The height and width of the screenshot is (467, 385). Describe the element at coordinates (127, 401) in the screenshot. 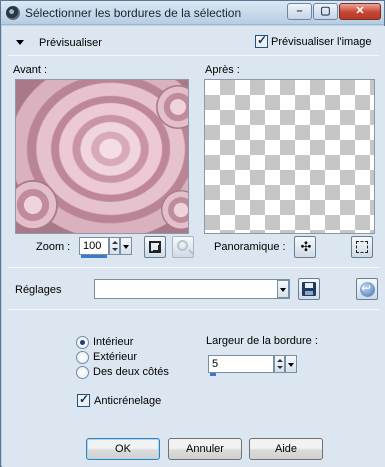

I see `antialias-label: Anticrénelage` at that location.